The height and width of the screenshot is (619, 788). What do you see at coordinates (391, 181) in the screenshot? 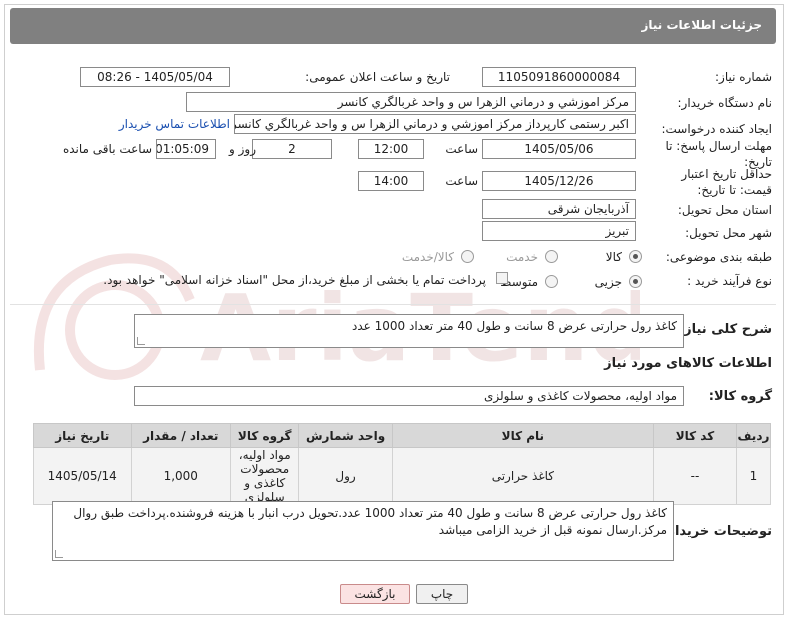
I see `price-time-field: 14:00` at bounding box center [391, 181].